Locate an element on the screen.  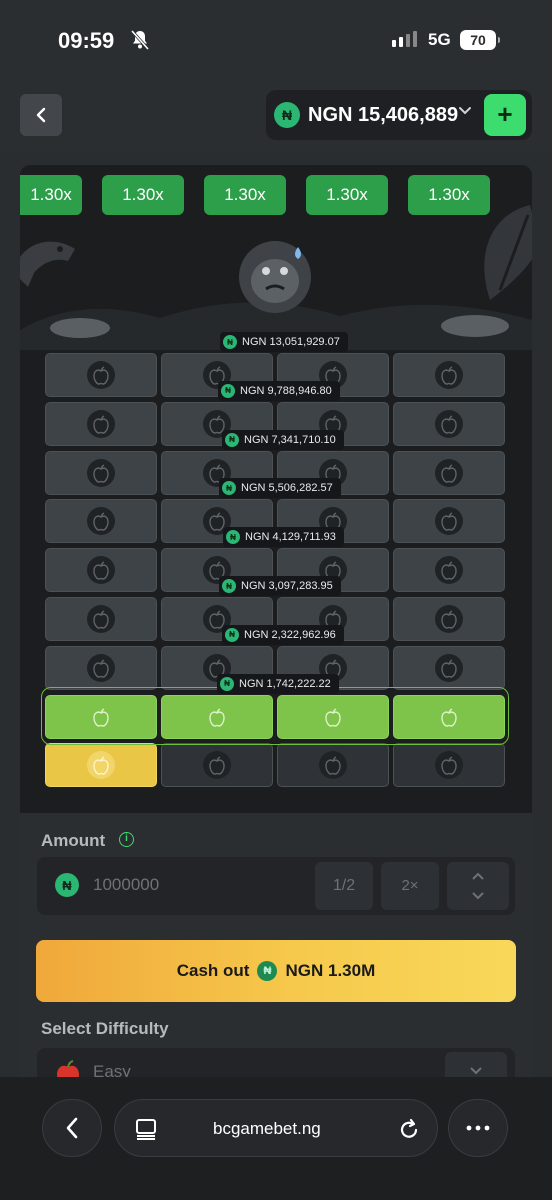
half-amount-button: 1/2 is located at coordinates (344, 886).